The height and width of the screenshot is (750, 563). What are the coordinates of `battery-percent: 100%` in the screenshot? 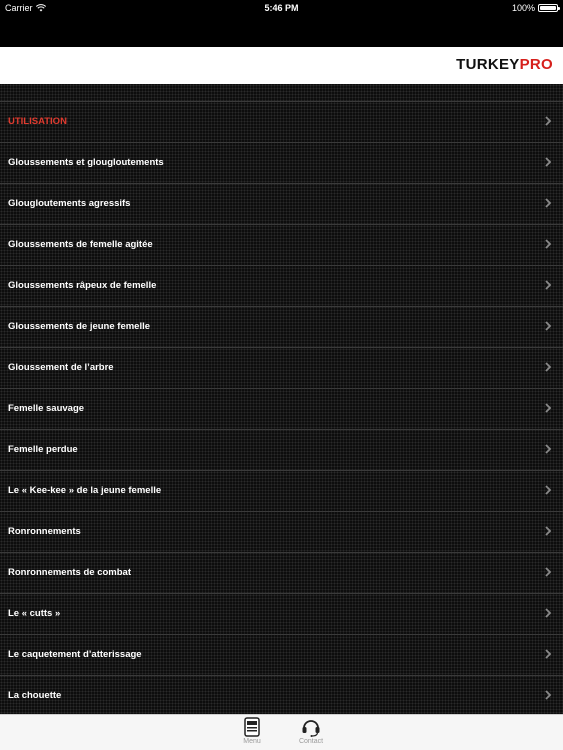 It's located at (523, 8).